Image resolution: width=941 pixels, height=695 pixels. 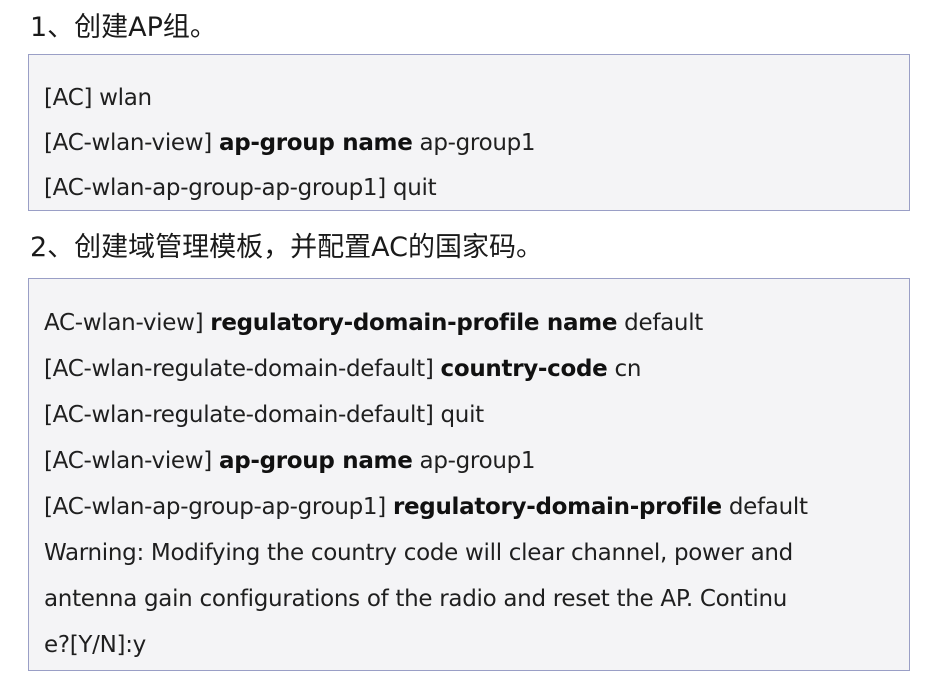 What do you see at coordinates (476, 98) in the screenshot?
I see `code-line: [AC] wlan` at bounding box center [476, 98].